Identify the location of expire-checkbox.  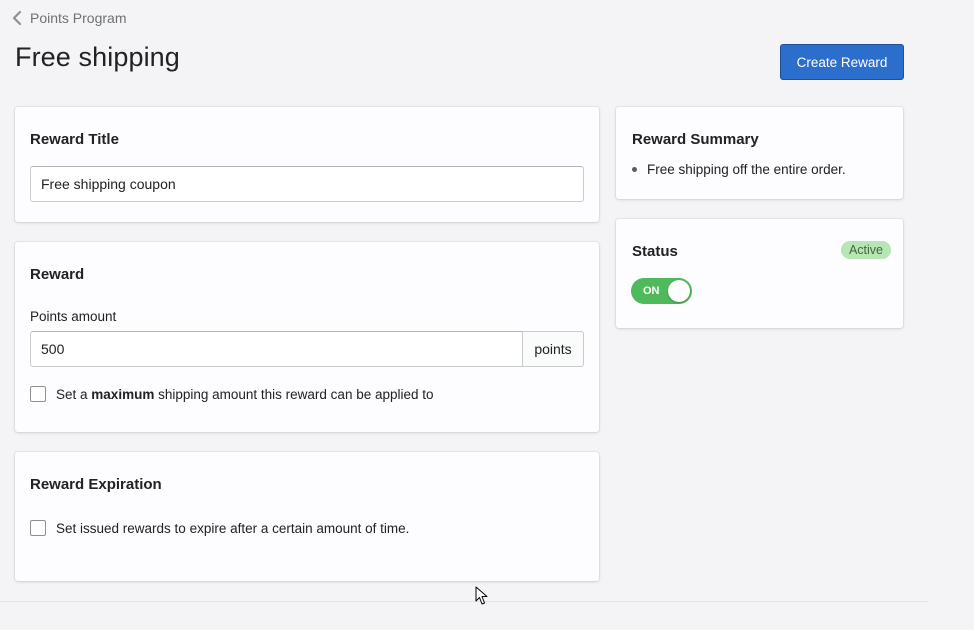
(38, 528).